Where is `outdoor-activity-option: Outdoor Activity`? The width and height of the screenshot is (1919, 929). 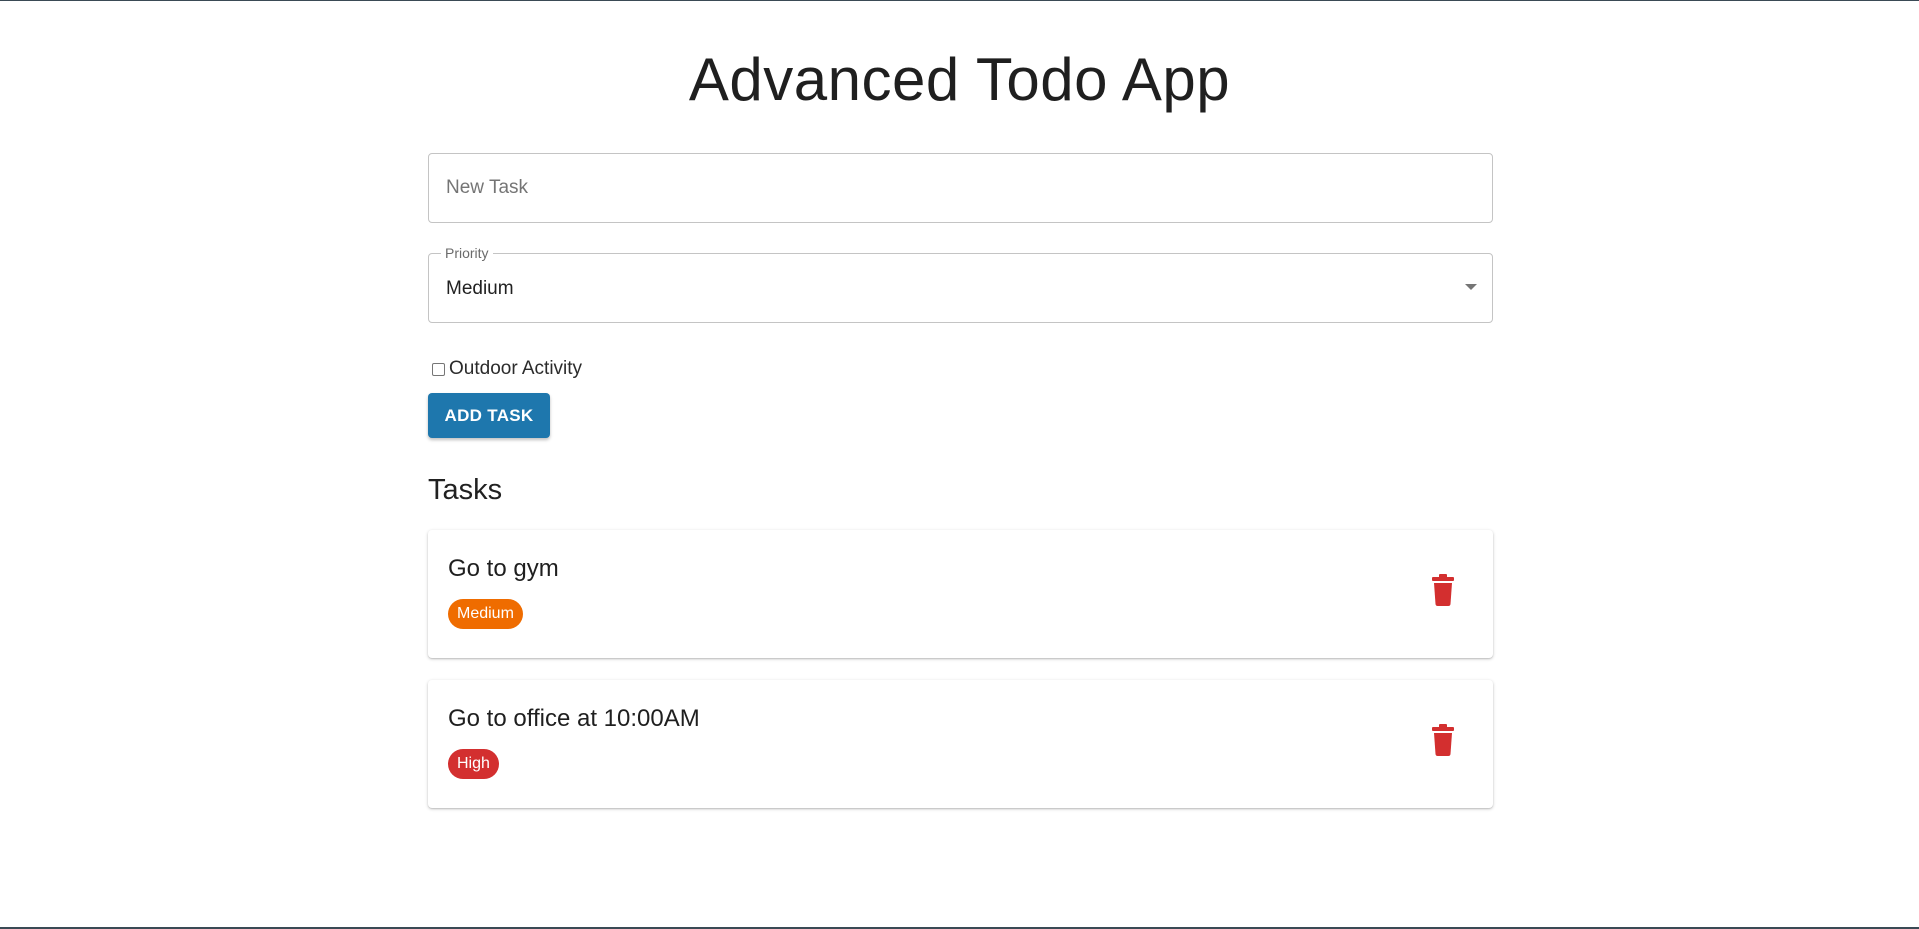
outdoor-activity-option: Outdoor Activity is located at coordinates (507, 369).